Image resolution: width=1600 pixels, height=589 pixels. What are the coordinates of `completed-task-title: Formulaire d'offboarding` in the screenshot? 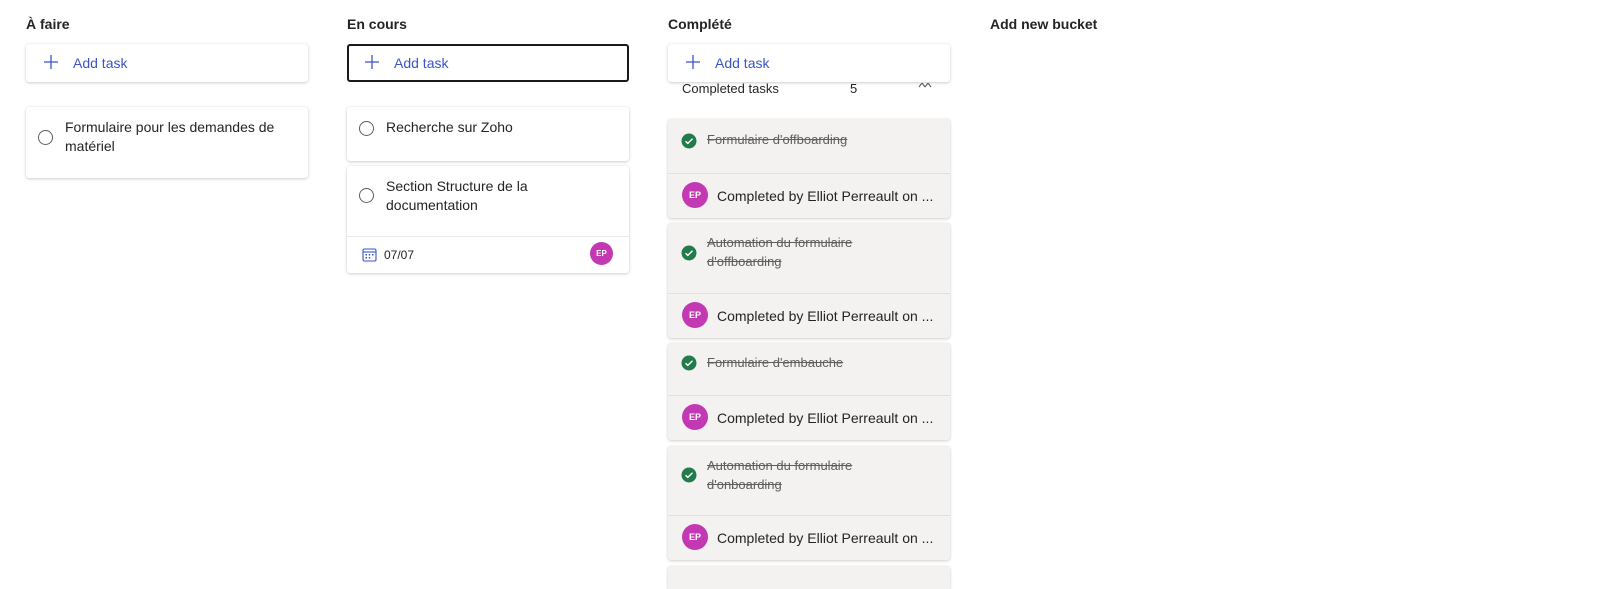 It's located at (777, 139).